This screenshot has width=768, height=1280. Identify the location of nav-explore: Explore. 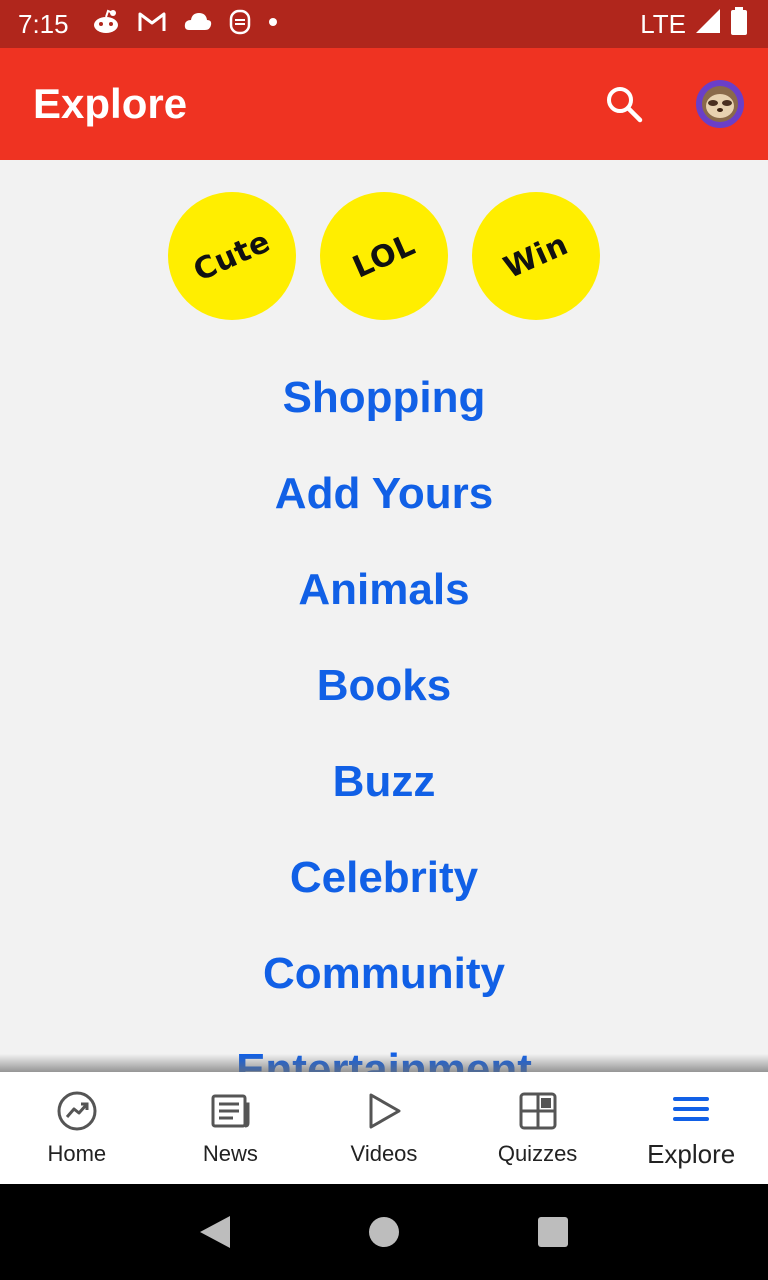
(691, 1128).